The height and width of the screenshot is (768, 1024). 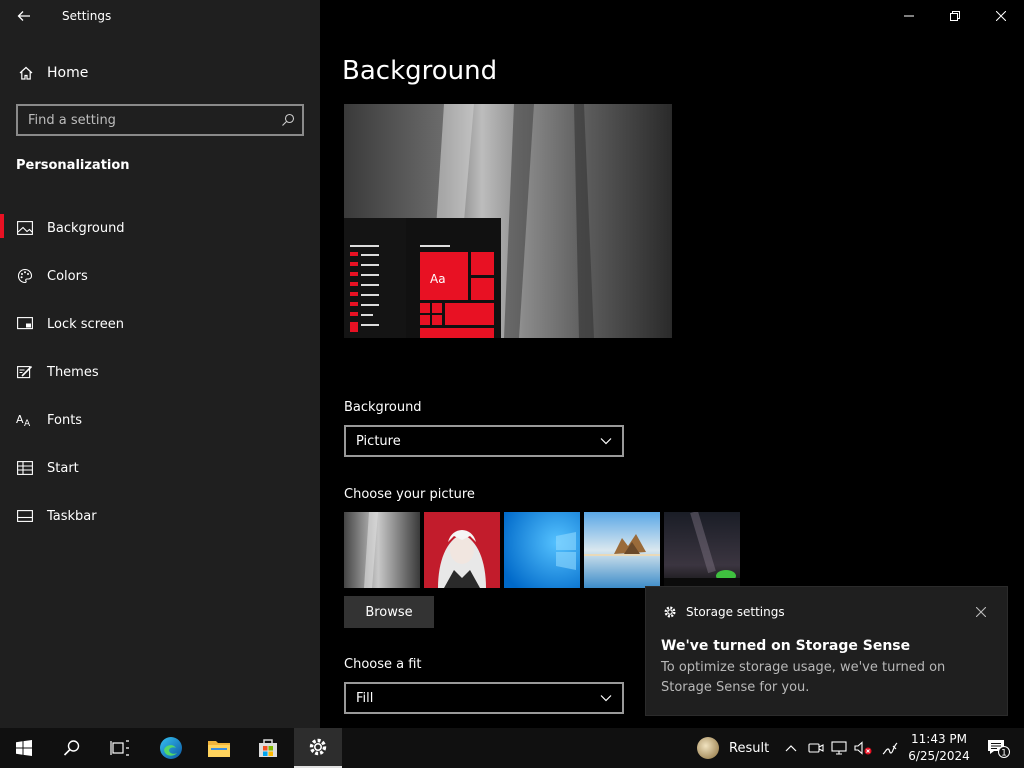 What do you see at coordinates (318, 748) in the screenshot?
I see `settings-app-button` at bounding box center [318, 748].